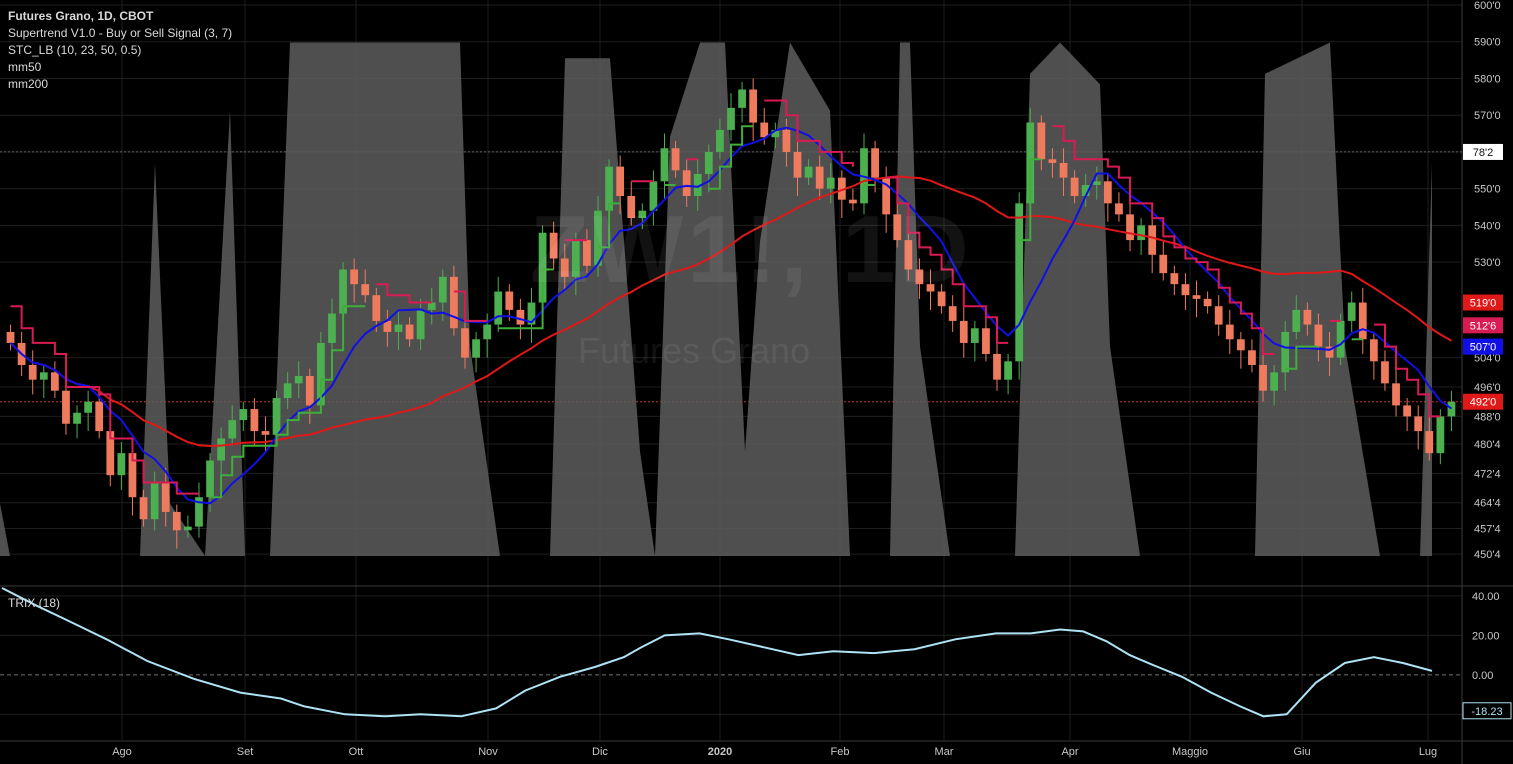 The image size is (1513, 764). What do you see at coordinates (245, 752) in the screenshot?
I see `time-tick-label: Set` at bounding box center [245, 752].